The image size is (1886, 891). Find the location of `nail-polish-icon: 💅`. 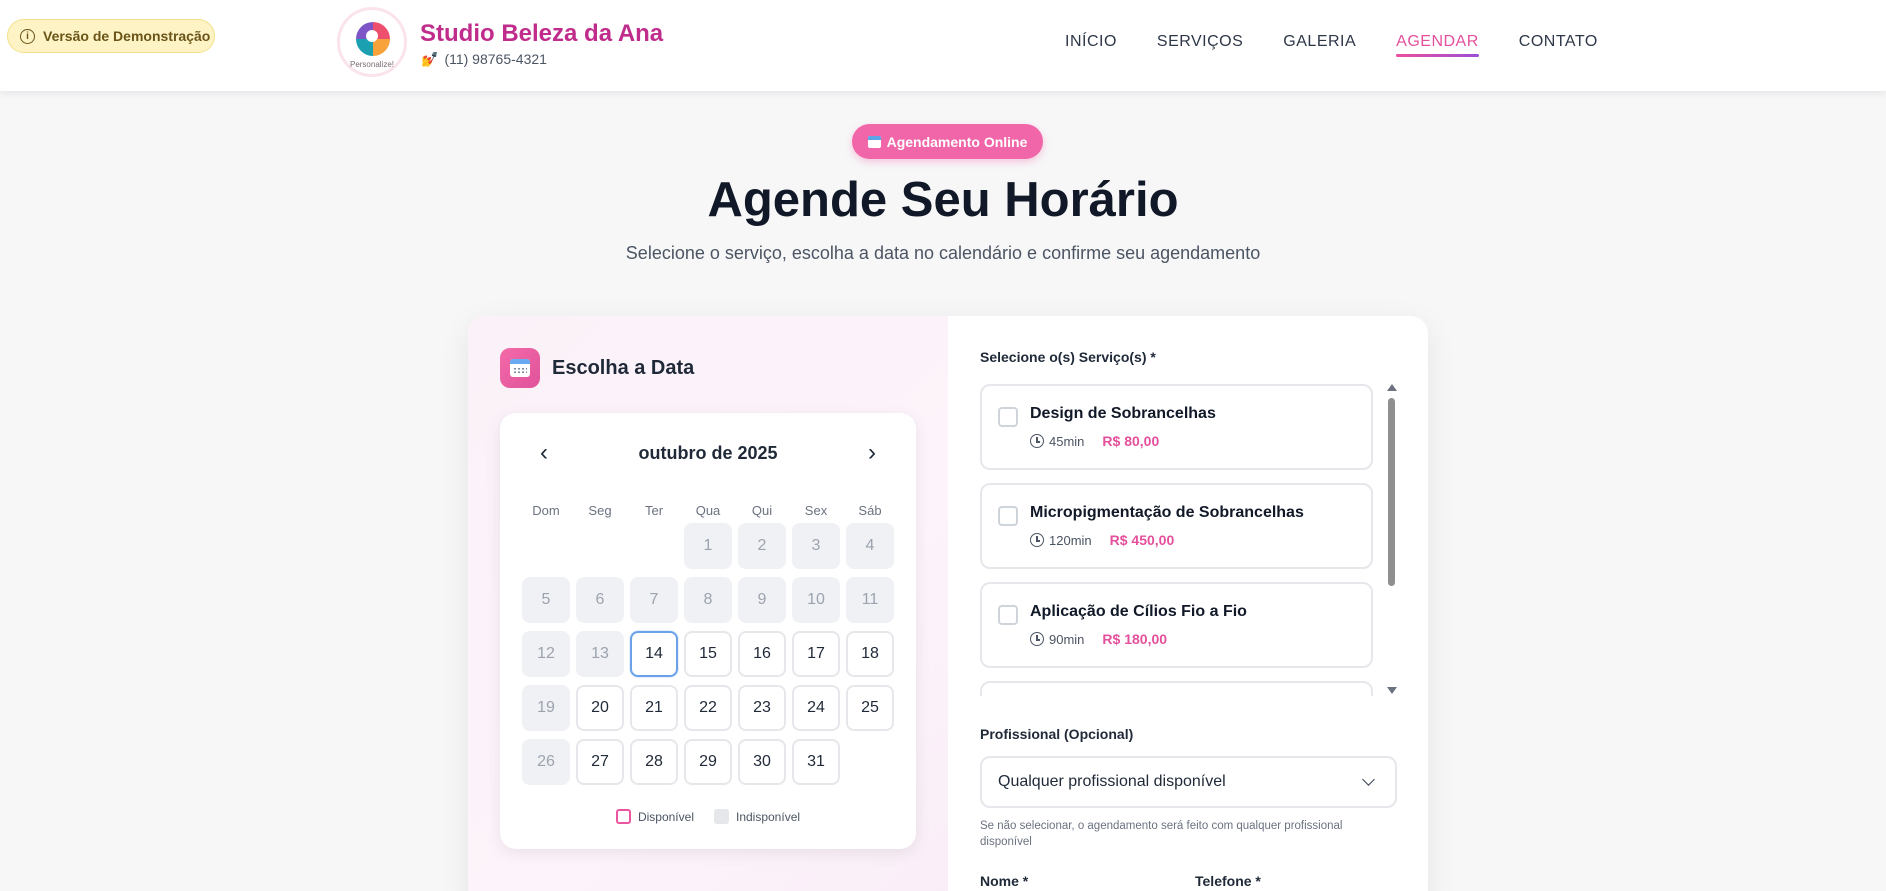

nail-polish-icon: 💅 is located at coordinates (430, 59).